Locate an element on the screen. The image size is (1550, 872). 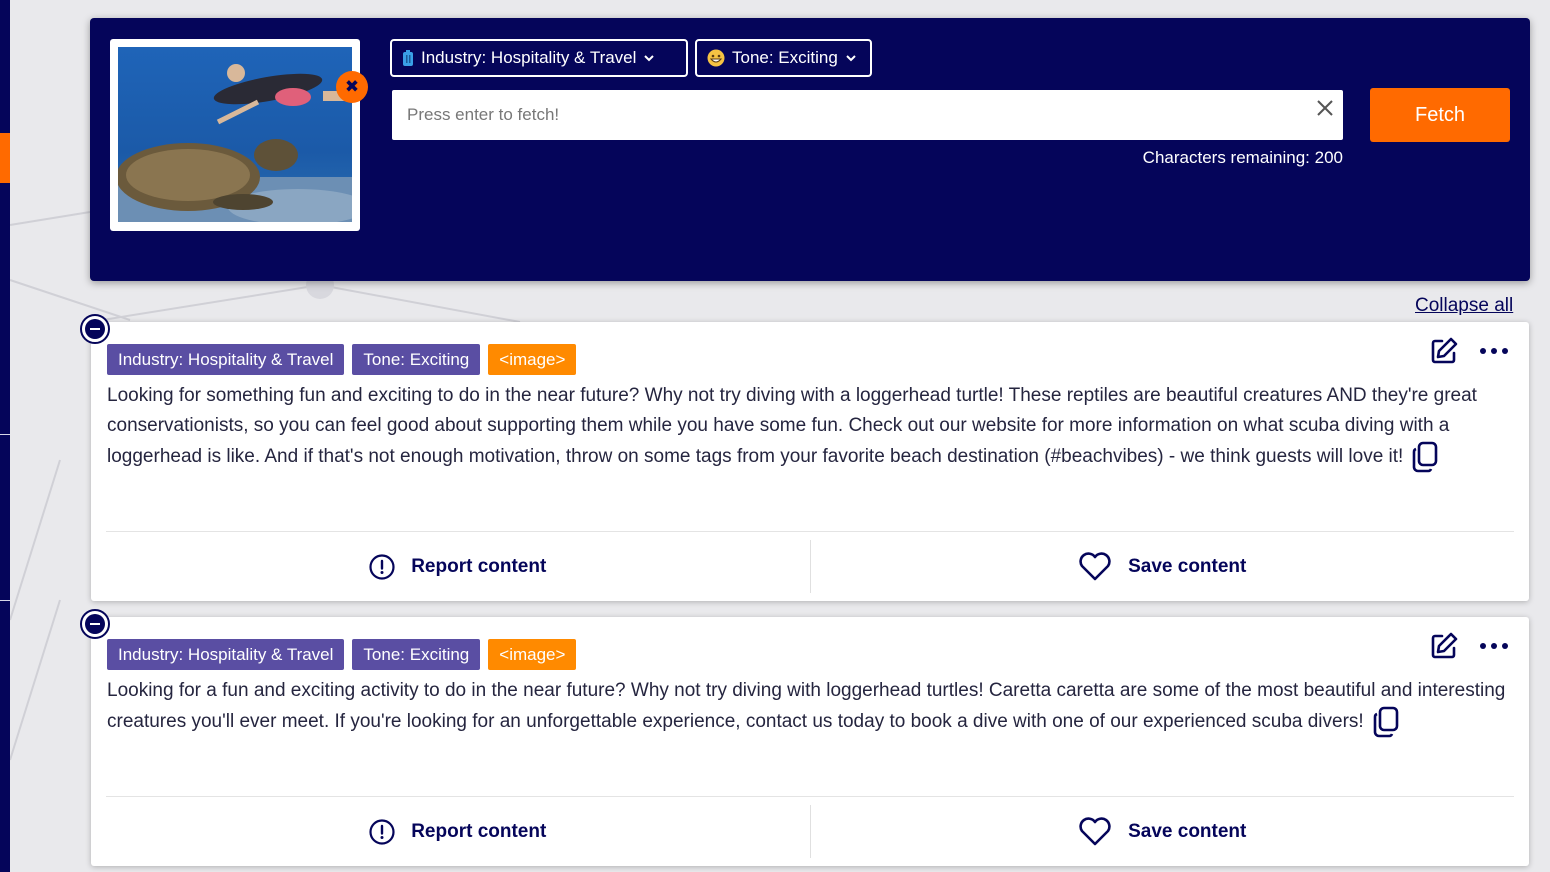
tone-dropdown: Tone: Exciting is located at coordinates (783, 58).